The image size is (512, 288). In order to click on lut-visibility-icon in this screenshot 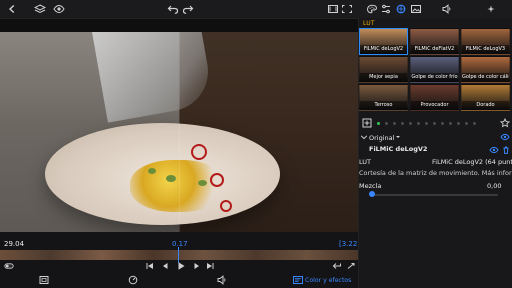, I will do `click(494, 150)`.